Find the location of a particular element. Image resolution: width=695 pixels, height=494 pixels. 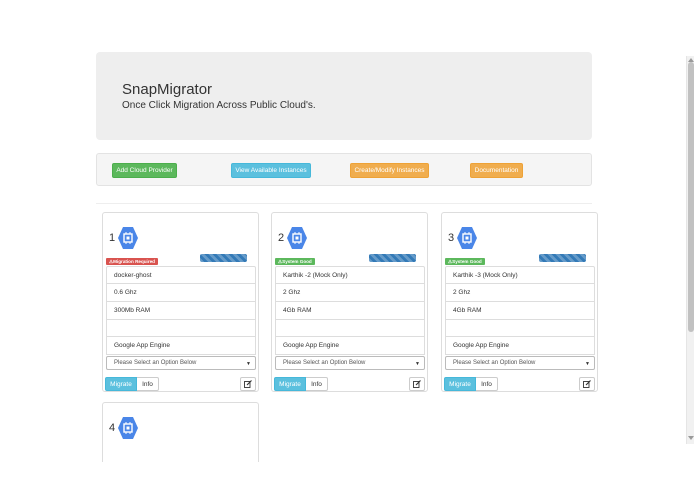

add-cloud-provider-button: Add Cloud Provider is located at coordinates (144, 170).